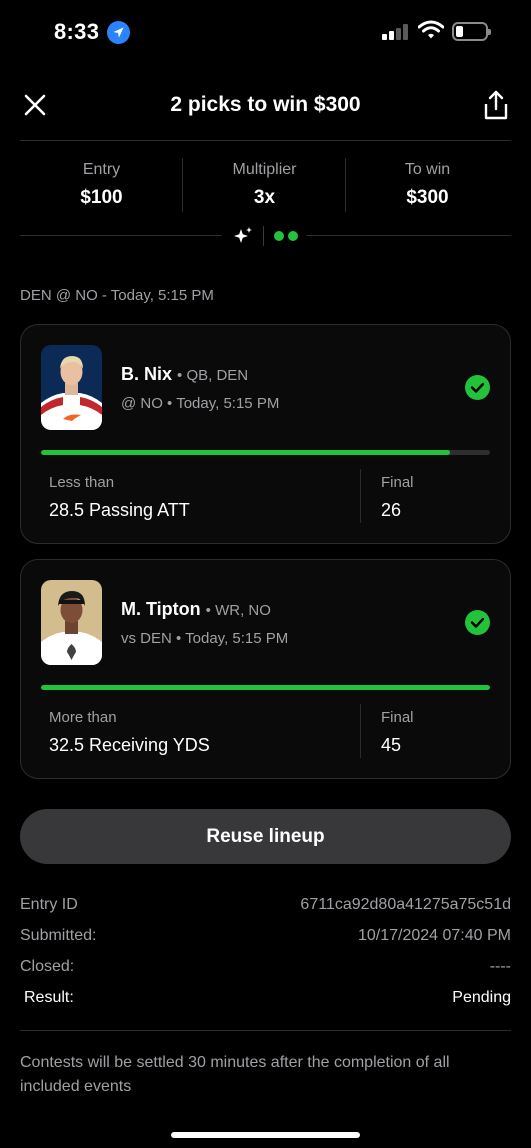 This screenshot has width=531, height=1148. What do you see at coordinates (49, 997) in the screenshot?
I see `detail-key: Result:` at bounding box center [49, 997].